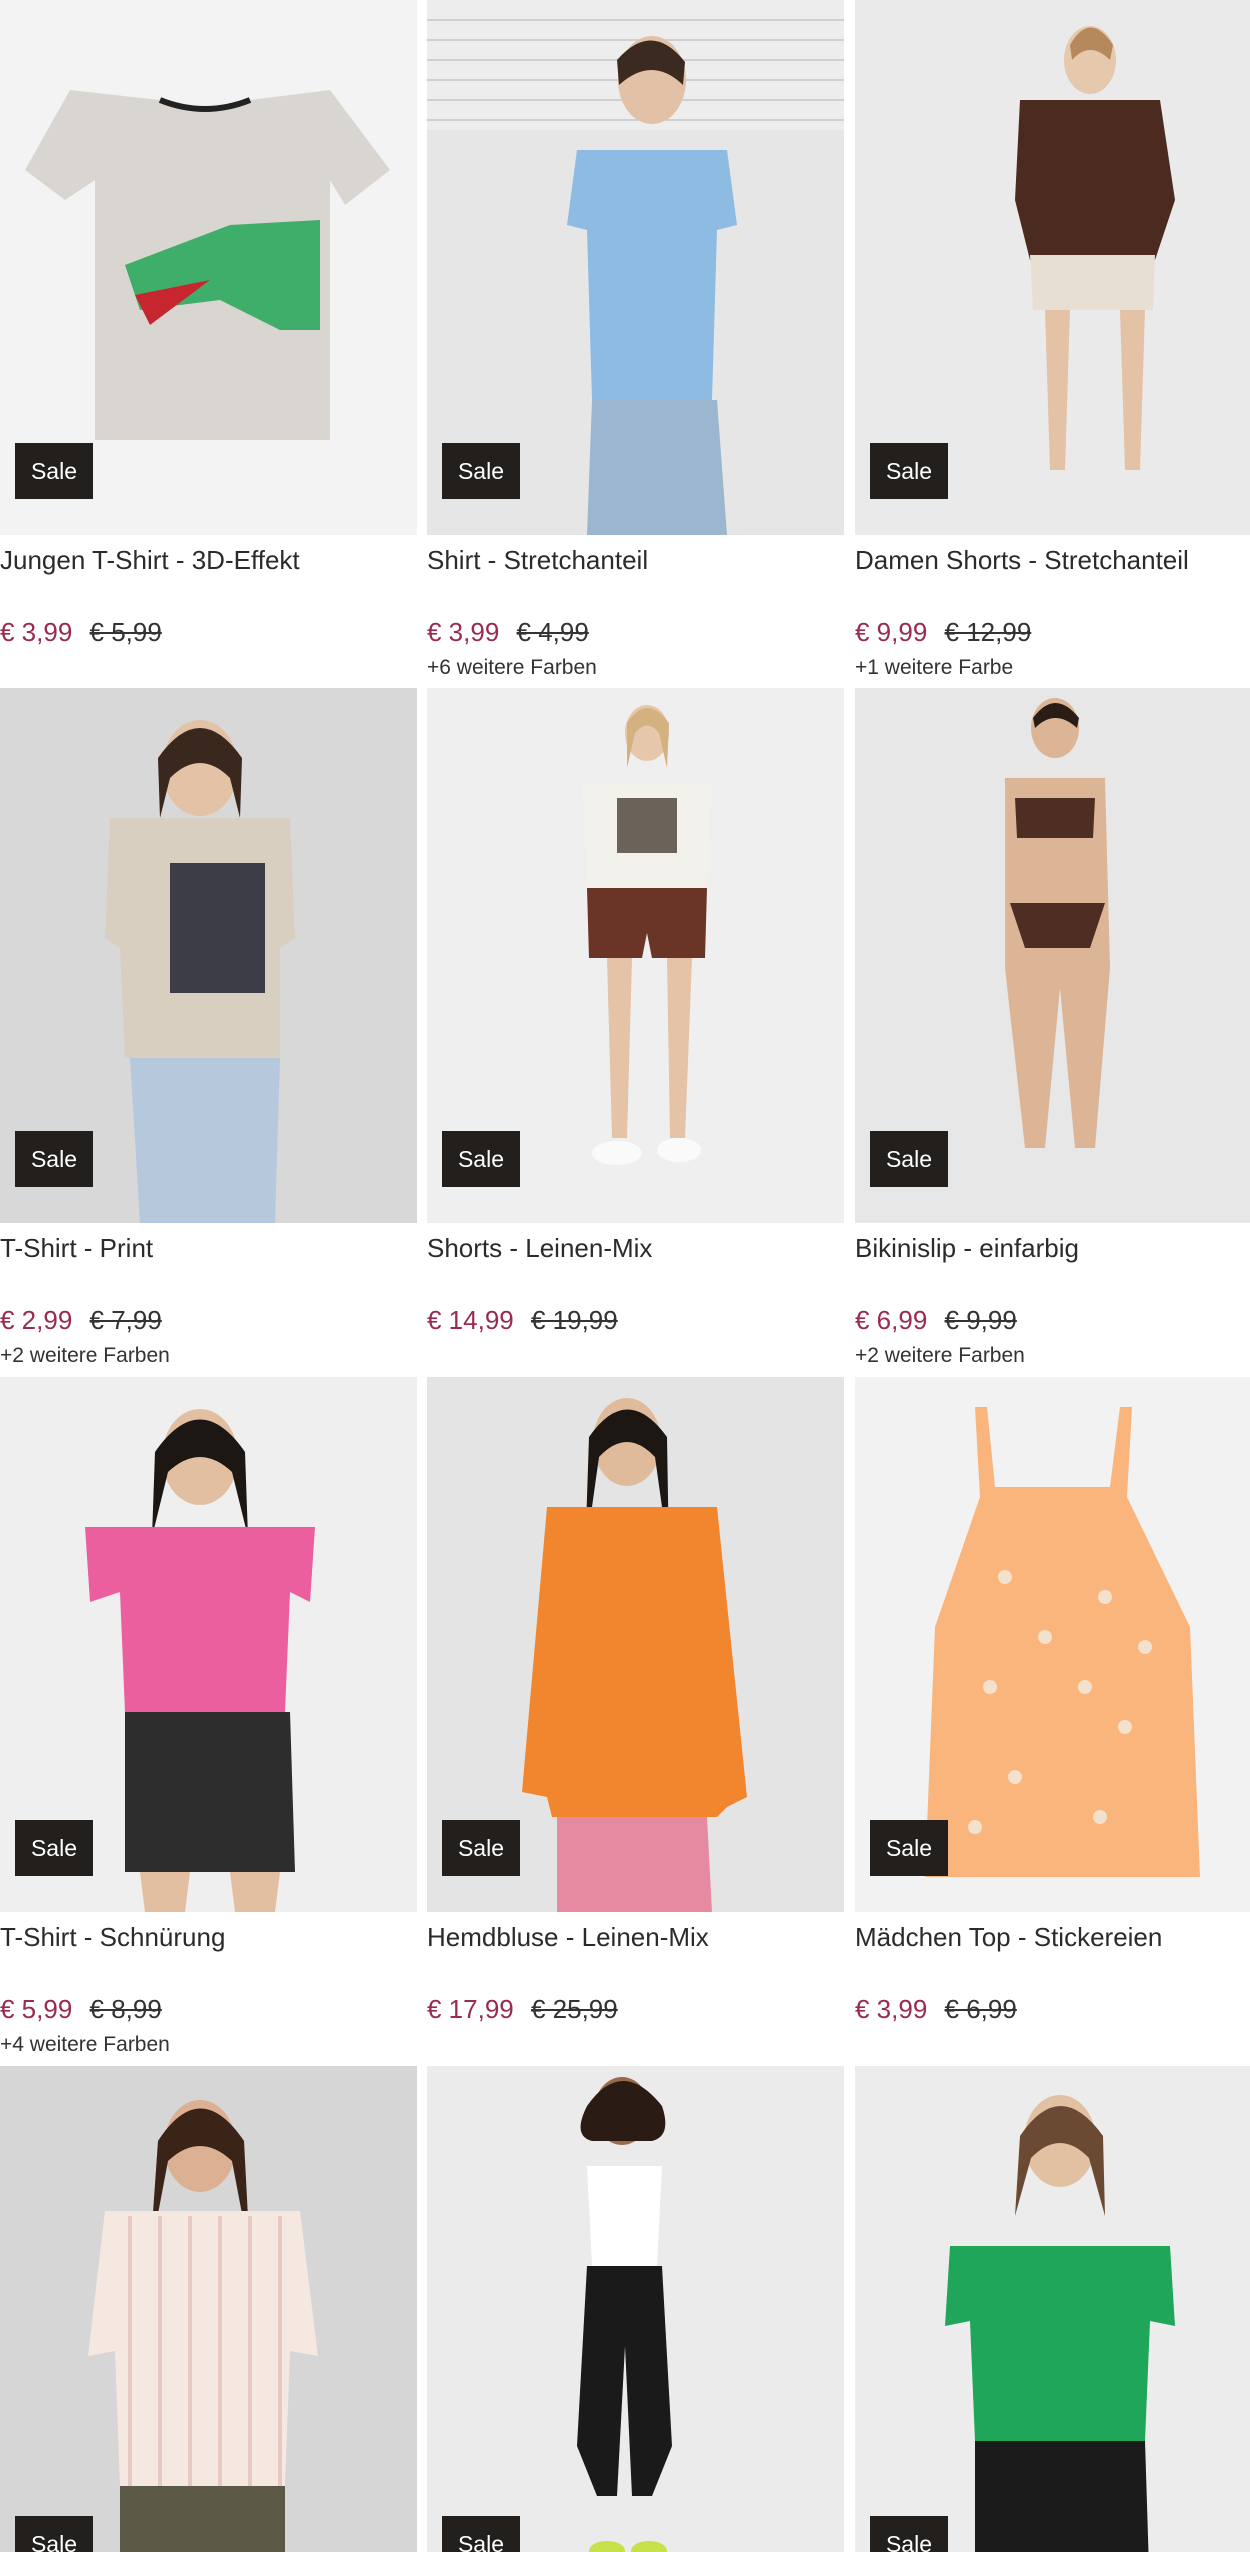  What do you see at coordinates (980, 2009) in the screenshot?
I see `original-price: € 6,99` at bounding box center [980, 2009].